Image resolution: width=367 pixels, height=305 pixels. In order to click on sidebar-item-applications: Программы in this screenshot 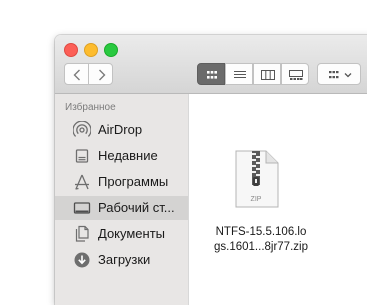, I will do `click(121, 182)`.